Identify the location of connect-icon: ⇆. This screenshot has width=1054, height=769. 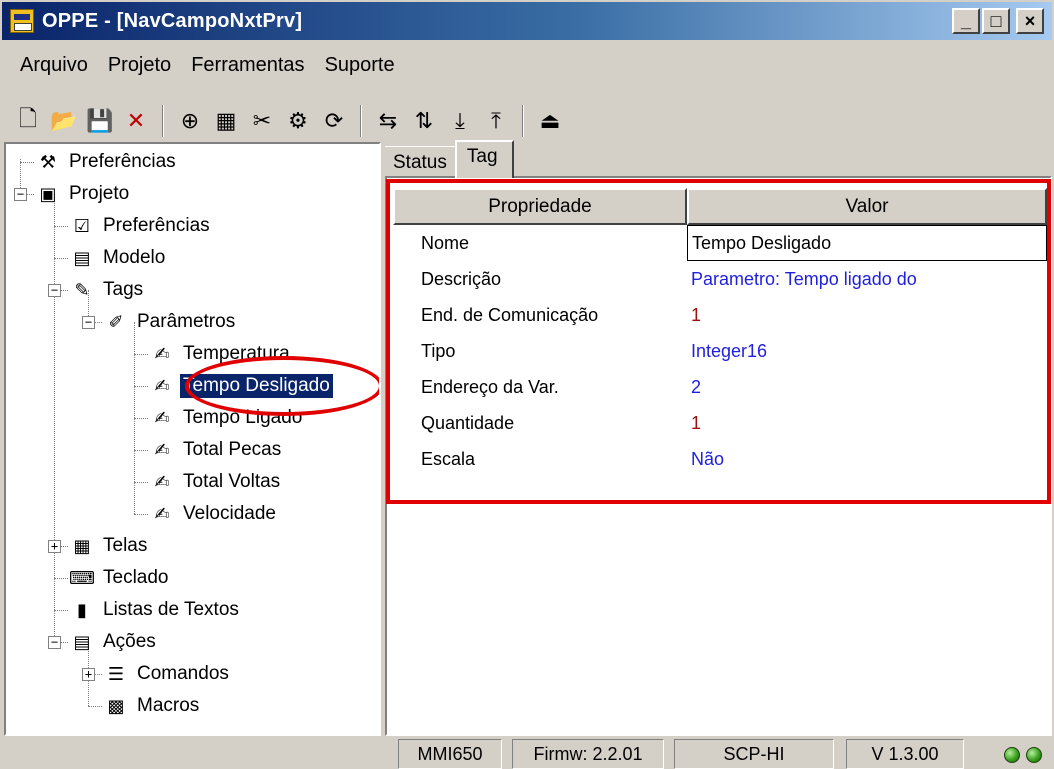
(388, 121).